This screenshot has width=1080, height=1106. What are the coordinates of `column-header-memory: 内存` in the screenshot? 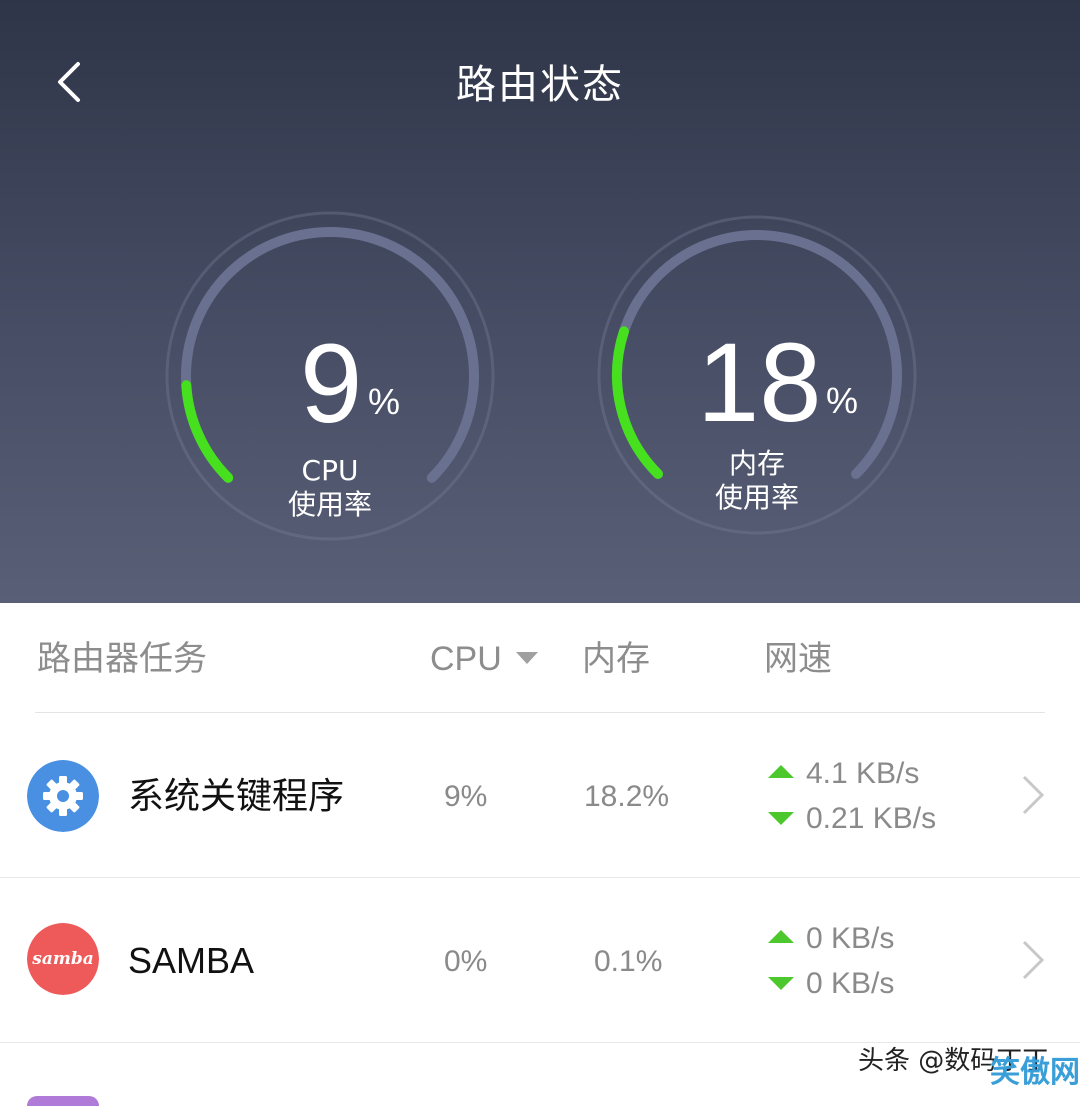 It's located at (616, 659).